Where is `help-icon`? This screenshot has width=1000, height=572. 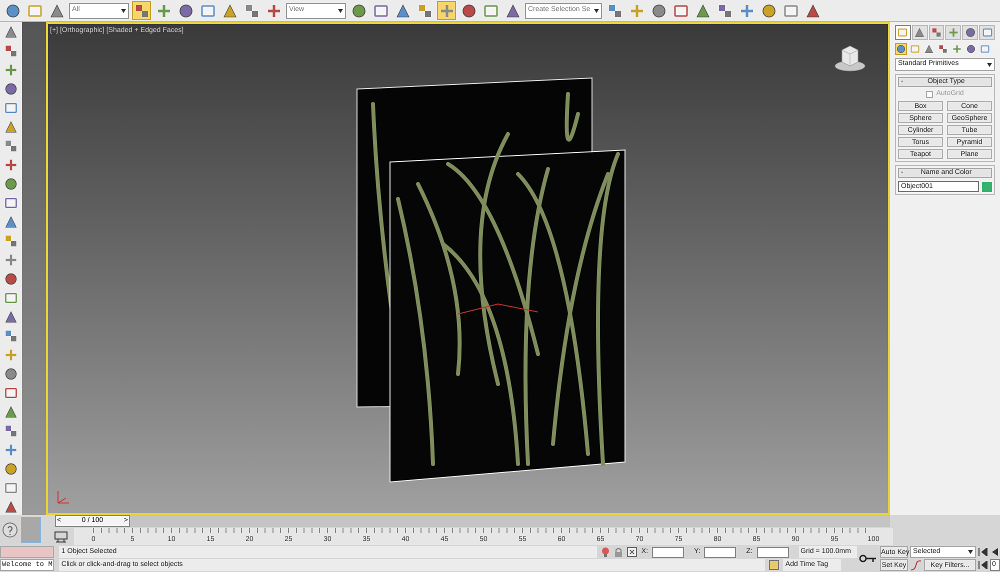 help-icon is located at coordinates (10, 530).